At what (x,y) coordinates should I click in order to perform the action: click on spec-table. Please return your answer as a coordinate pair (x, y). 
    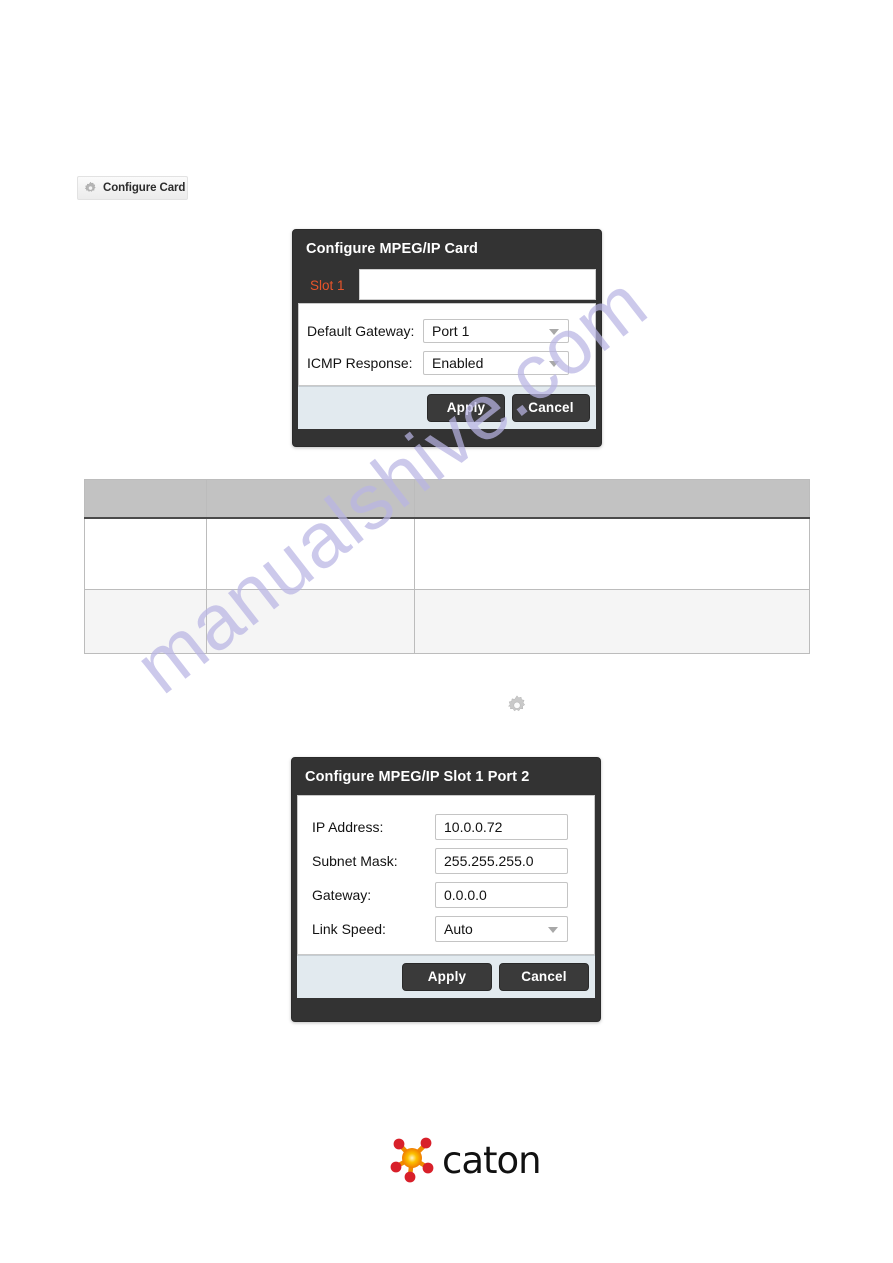
    Looking at the image, I should click on (447, 566).